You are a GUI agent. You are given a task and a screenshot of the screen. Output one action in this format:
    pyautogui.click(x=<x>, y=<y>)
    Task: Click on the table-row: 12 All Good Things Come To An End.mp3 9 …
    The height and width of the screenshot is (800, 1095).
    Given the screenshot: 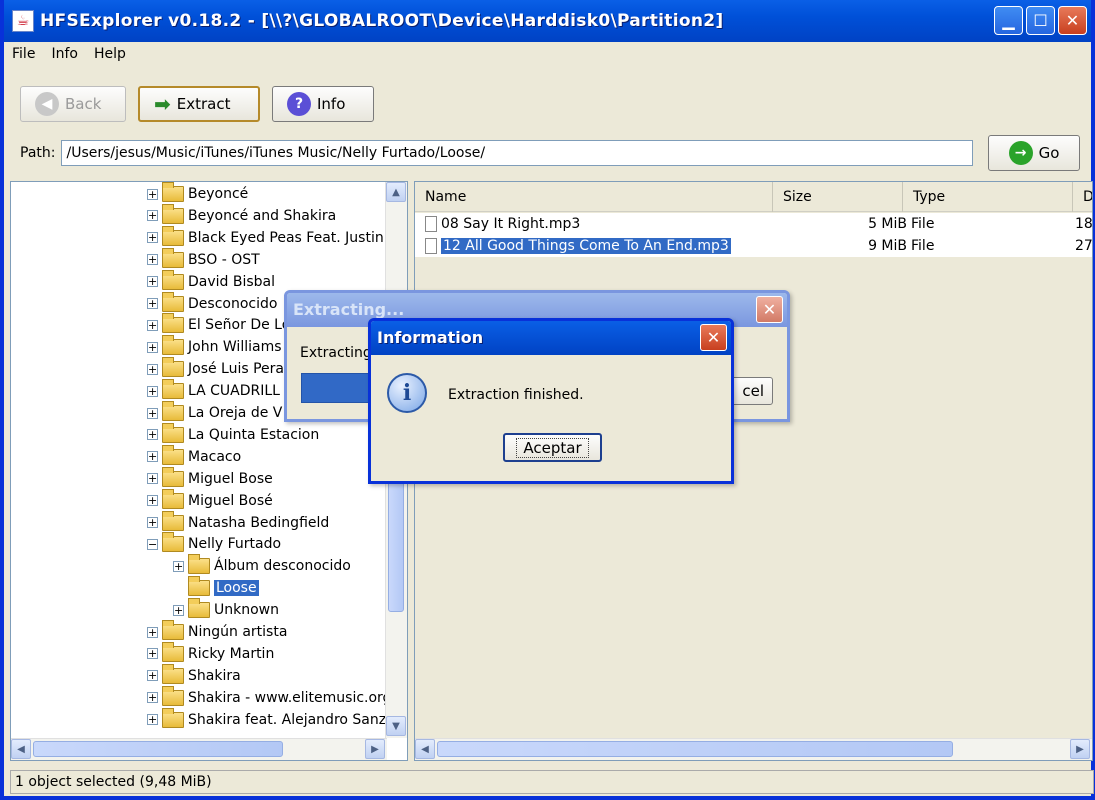 What is the action you would take?
    pyautogui.click(x=753, y=246)
    